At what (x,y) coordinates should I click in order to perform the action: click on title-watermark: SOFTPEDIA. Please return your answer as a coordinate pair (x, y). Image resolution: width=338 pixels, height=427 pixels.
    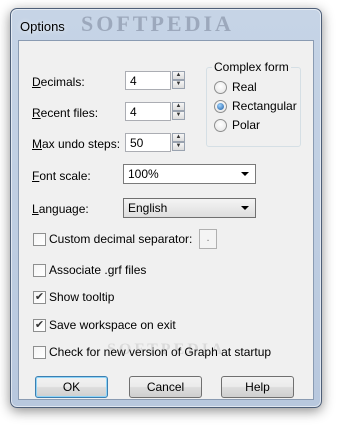
    Looking at the image, I should click on (157, 23).